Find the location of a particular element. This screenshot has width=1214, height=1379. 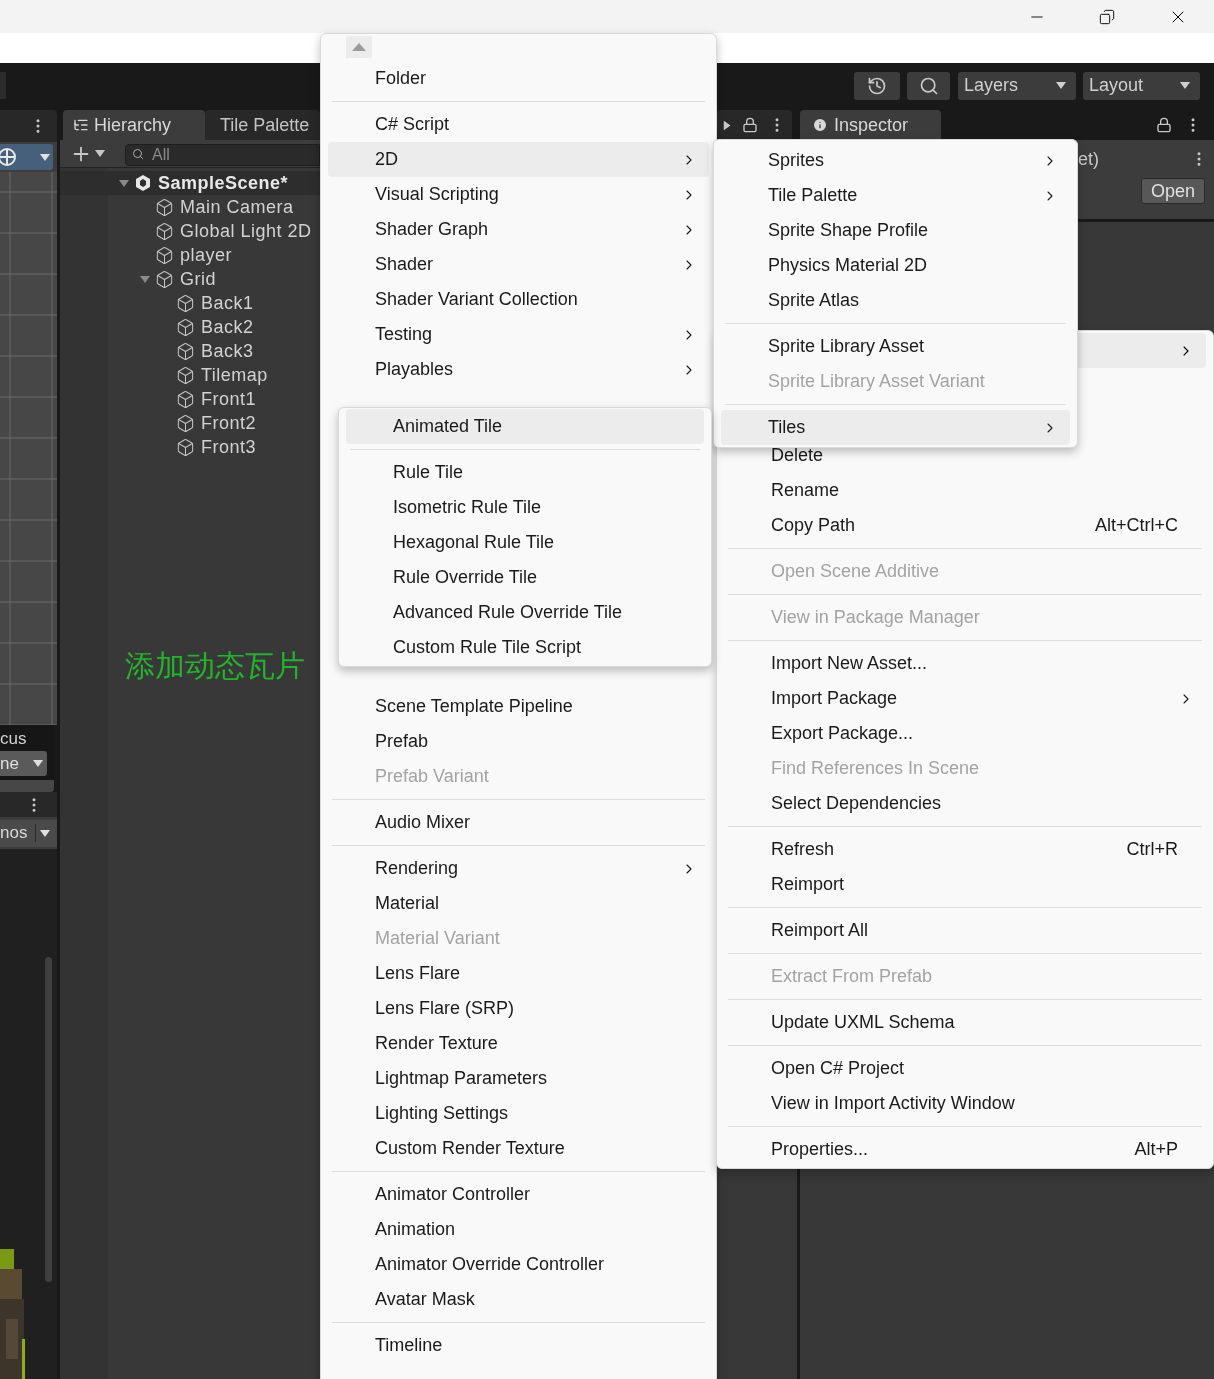

menu-item: Open C# Project is located at coordinates (965, 1068).